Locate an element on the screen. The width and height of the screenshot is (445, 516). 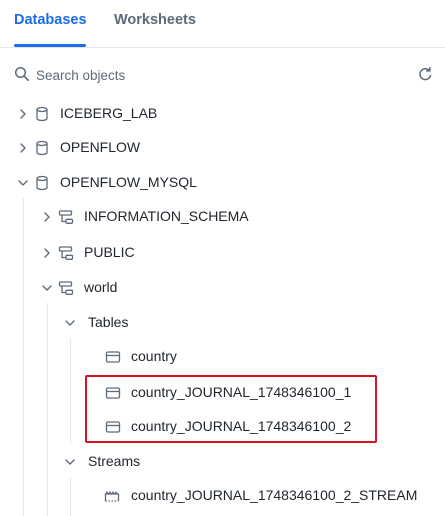
tree-item-stream: country_JOURNAL_1748346100_2_STREAM is located at coordinates (222, 497).